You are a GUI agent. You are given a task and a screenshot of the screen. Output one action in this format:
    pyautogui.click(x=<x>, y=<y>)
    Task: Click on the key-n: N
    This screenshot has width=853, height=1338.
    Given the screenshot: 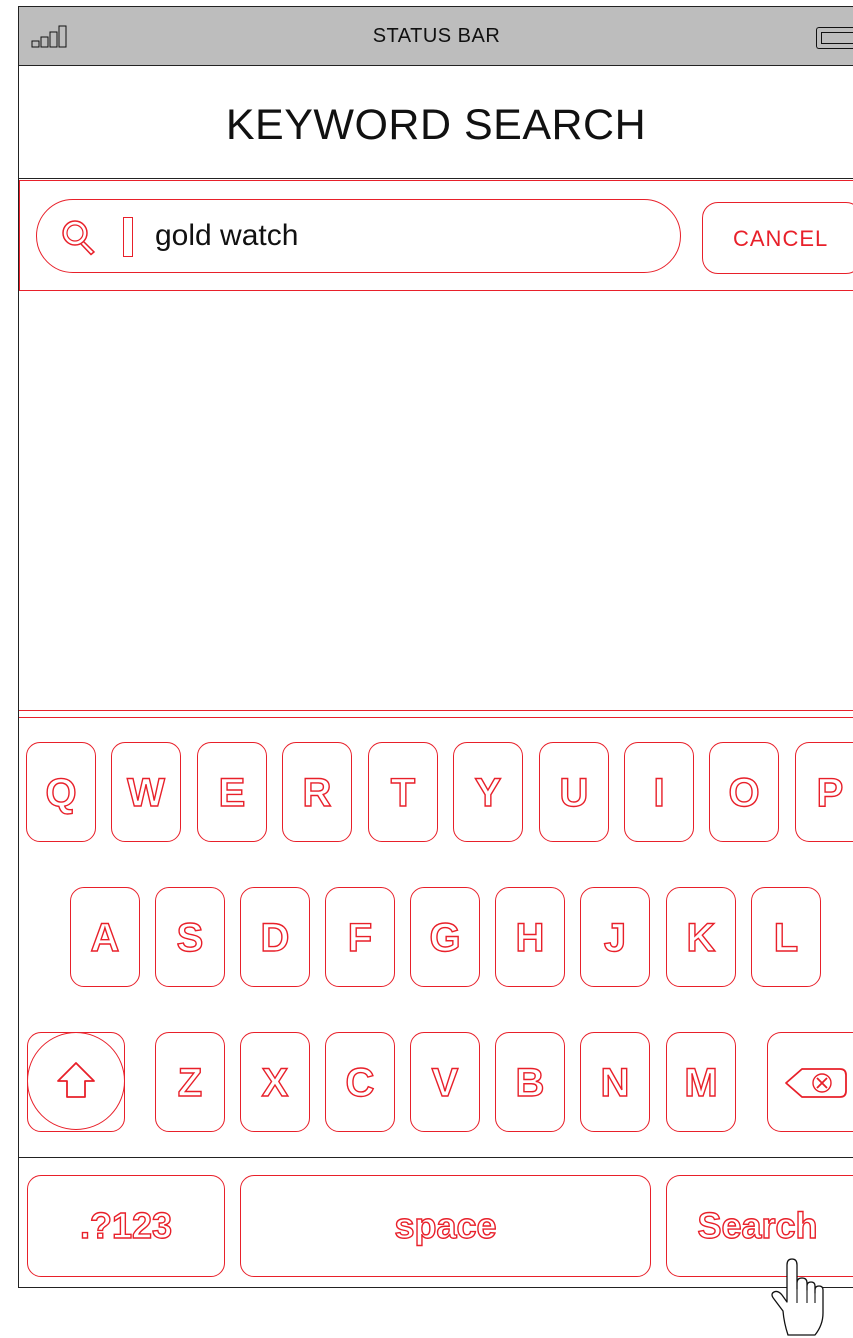 What is the action you would take?
    pyautogui.click(x=615, y=1082)
    